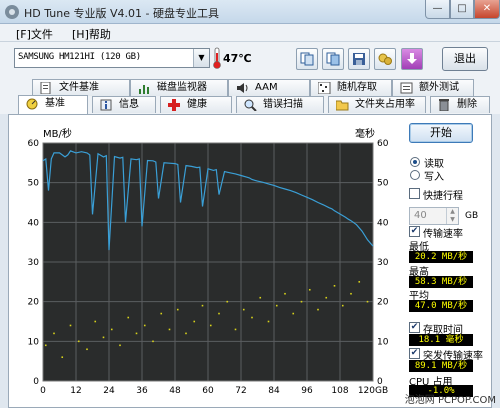 The width and height of the screenshot is (500, 408). Describe the element at coordinates (34, 342) in the screenshot. I see `y-tick-label-left: 10` at that location.